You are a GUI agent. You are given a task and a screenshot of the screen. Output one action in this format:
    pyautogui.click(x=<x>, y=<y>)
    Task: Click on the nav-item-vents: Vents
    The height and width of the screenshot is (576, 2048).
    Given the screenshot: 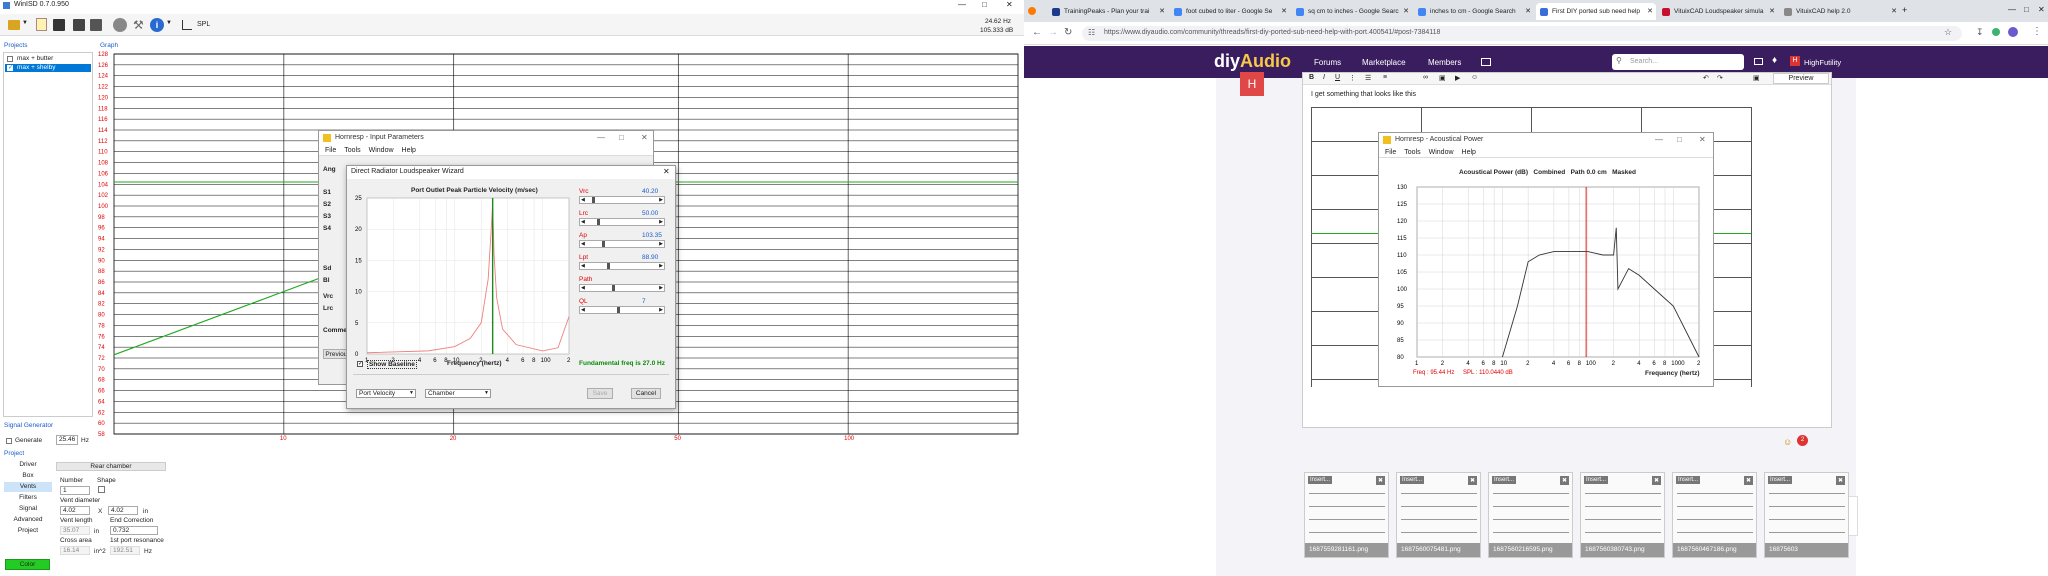 What is the action you would take?
    pyautogui.click(x=28, y=487)
    